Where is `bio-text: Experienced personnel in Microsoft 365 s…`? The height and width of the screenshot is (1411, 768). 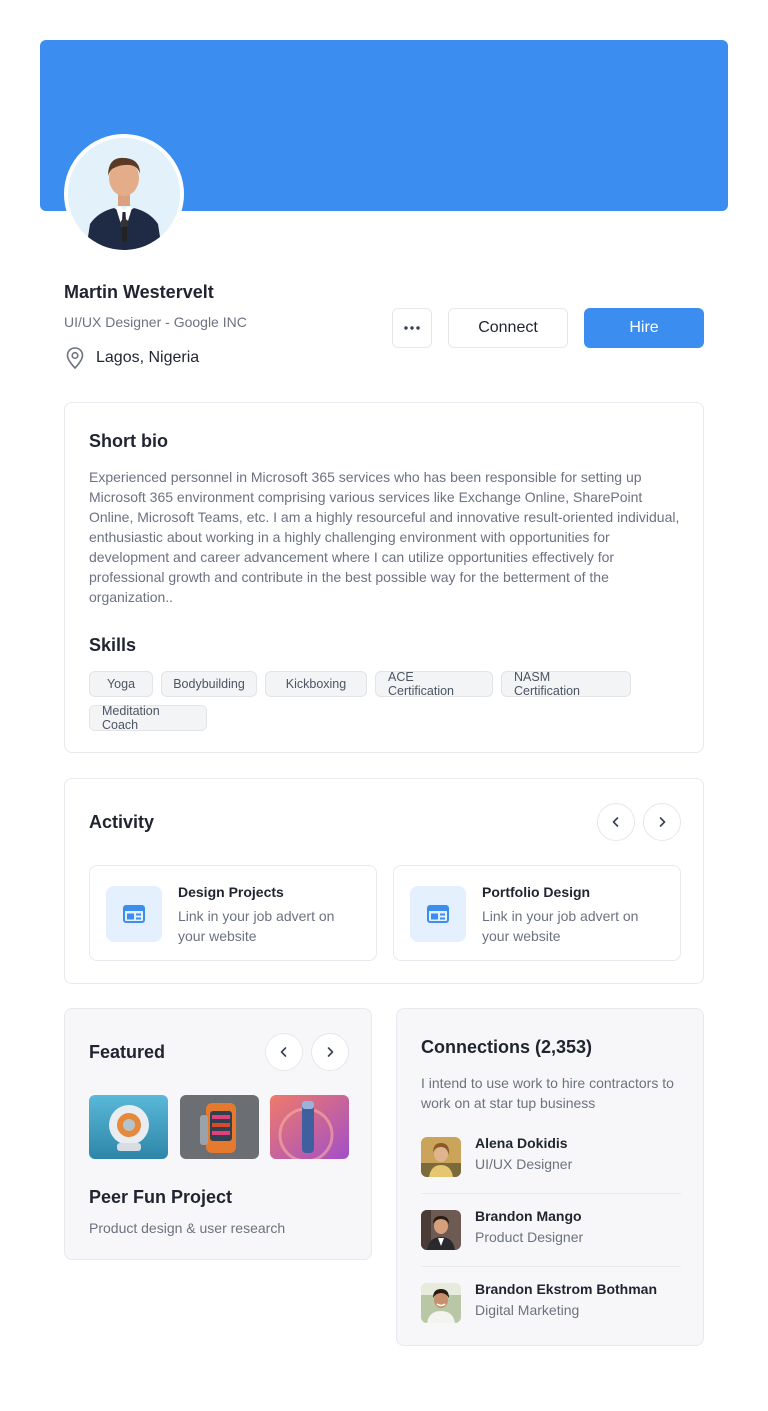
bio-text: Experienced personnel in Microsoft 365 s… is located at coordinates (384, 537).